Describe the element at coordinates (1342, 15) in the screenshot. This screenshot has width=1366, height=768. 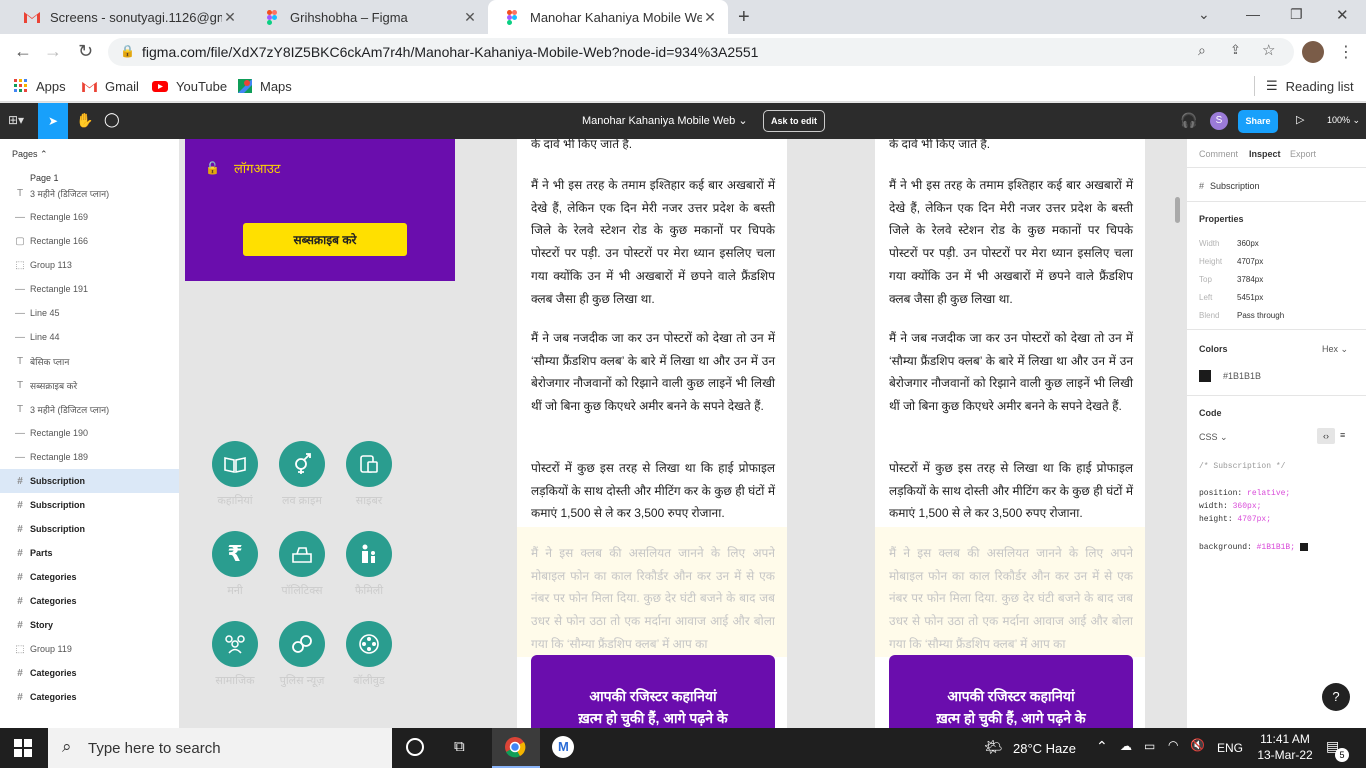
I see `window-close-button: ✕` at that location.